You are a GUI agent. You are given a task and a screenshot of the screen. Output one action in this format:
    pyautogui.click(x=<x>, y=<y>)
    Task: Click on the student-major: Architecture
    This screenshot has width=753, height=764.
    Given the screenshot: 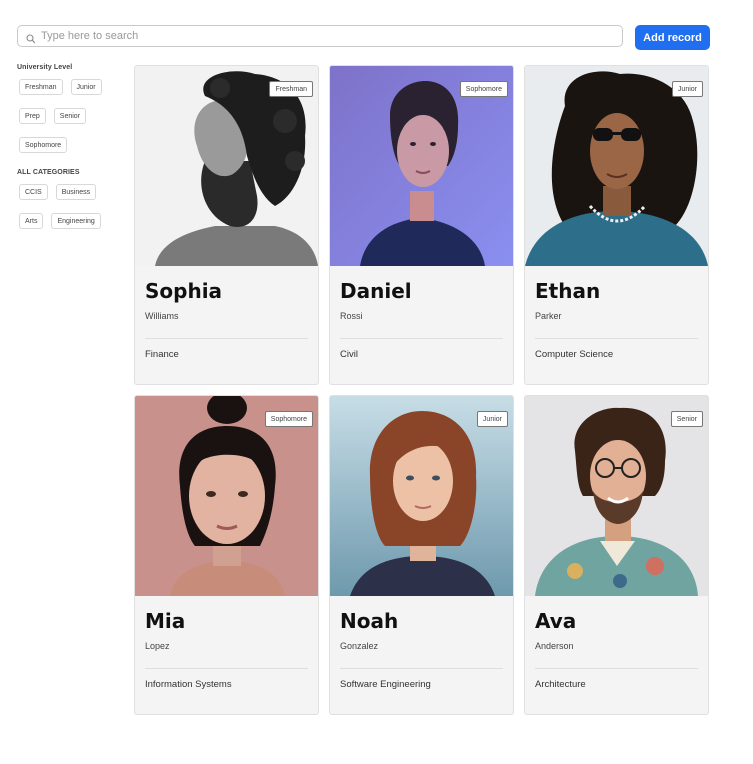 What is the action you would take?
    pyautogui.click(x=560, y=684)
    